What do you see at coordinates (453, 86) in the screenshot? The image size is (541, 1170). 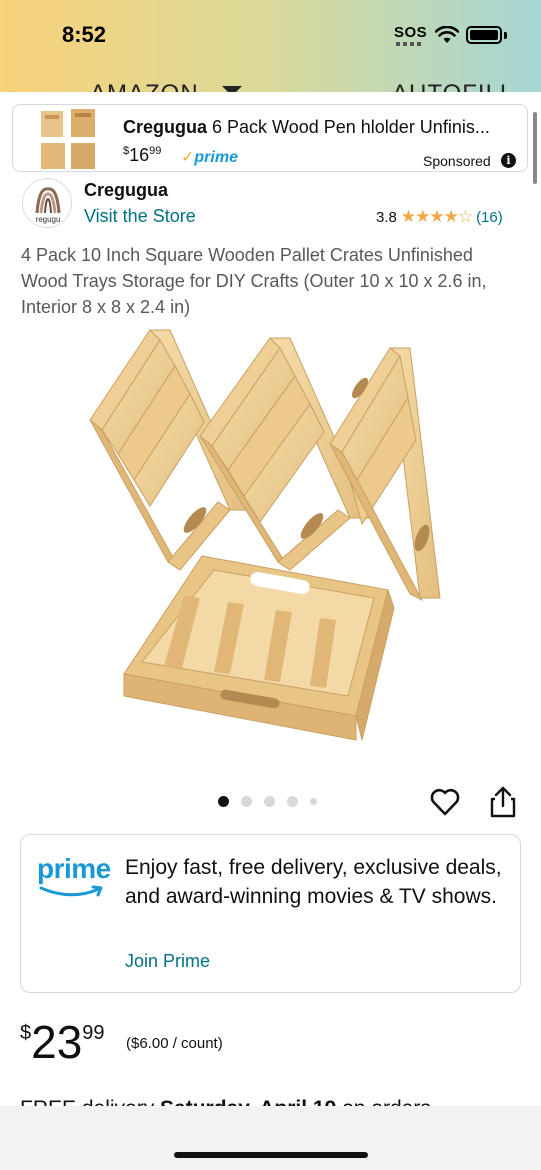 I see `nav-autofill-button: AUTOFILL` at bounding box center [453, 86].